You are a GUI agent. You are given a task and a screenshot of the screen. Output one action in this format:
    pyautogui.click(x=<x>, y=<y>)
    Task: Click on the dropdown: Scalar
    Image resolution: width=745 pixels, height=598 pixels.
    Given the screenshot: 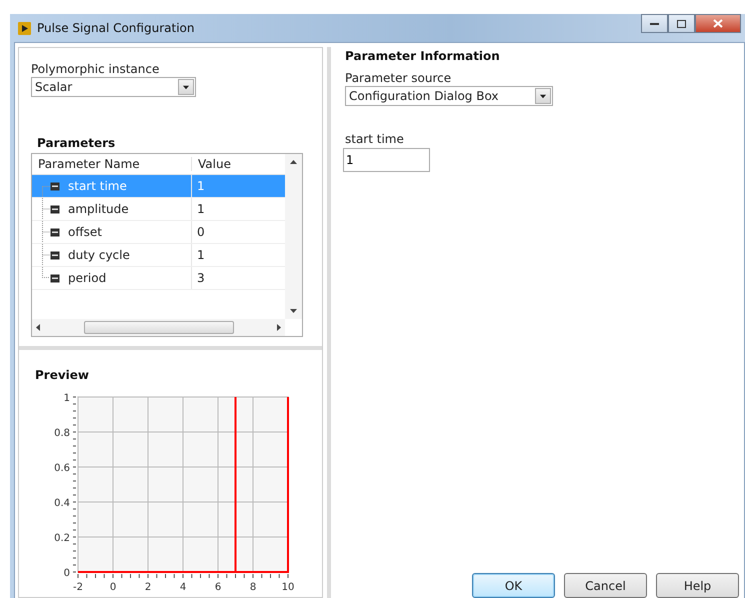 What is the action you would take?
    pyautogui.click(x=113, y=87)
    